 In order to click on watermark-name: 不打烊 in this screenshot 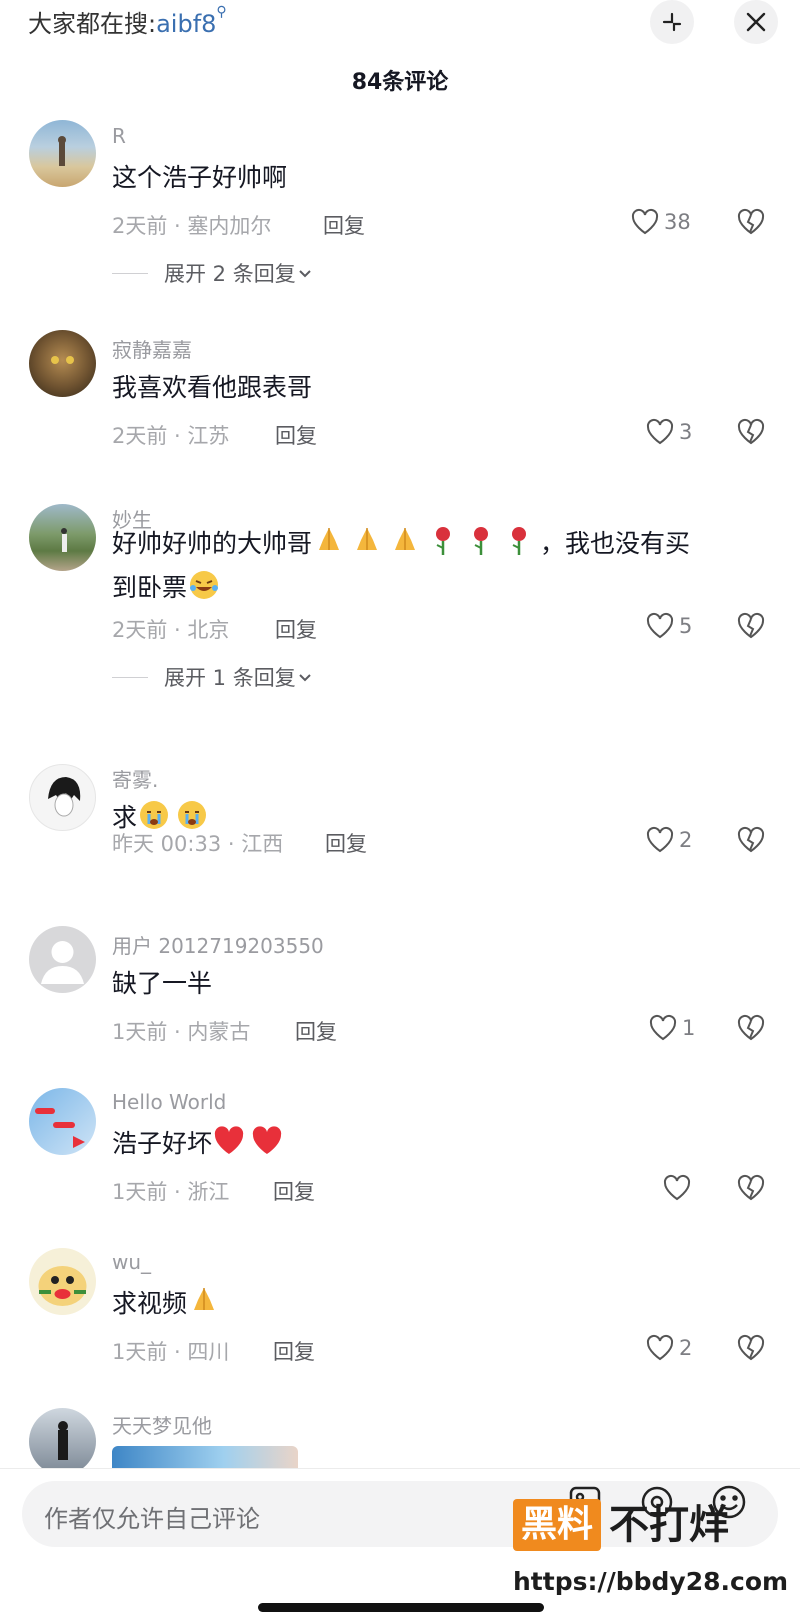, I will do `click(669, 1525)`.